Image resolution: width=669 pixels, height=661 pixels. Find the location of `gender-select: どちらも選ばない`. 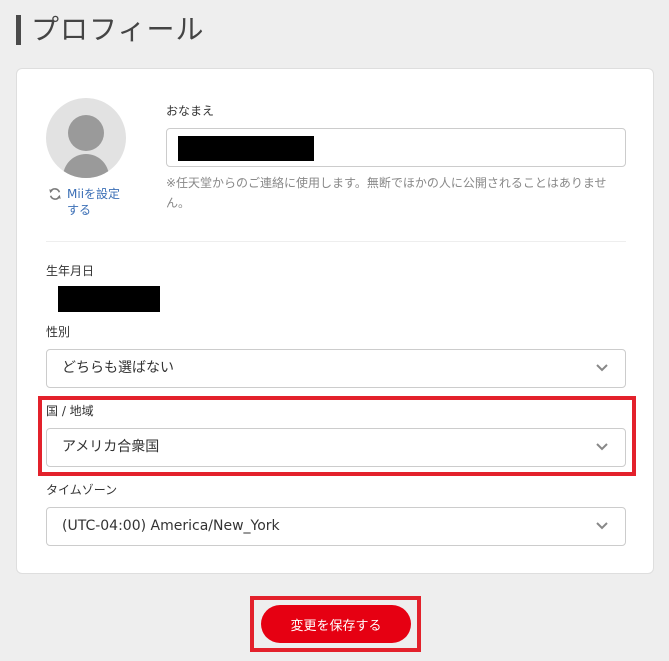

gender-select: どちらも選ばない is located at coordinates (336, 368).